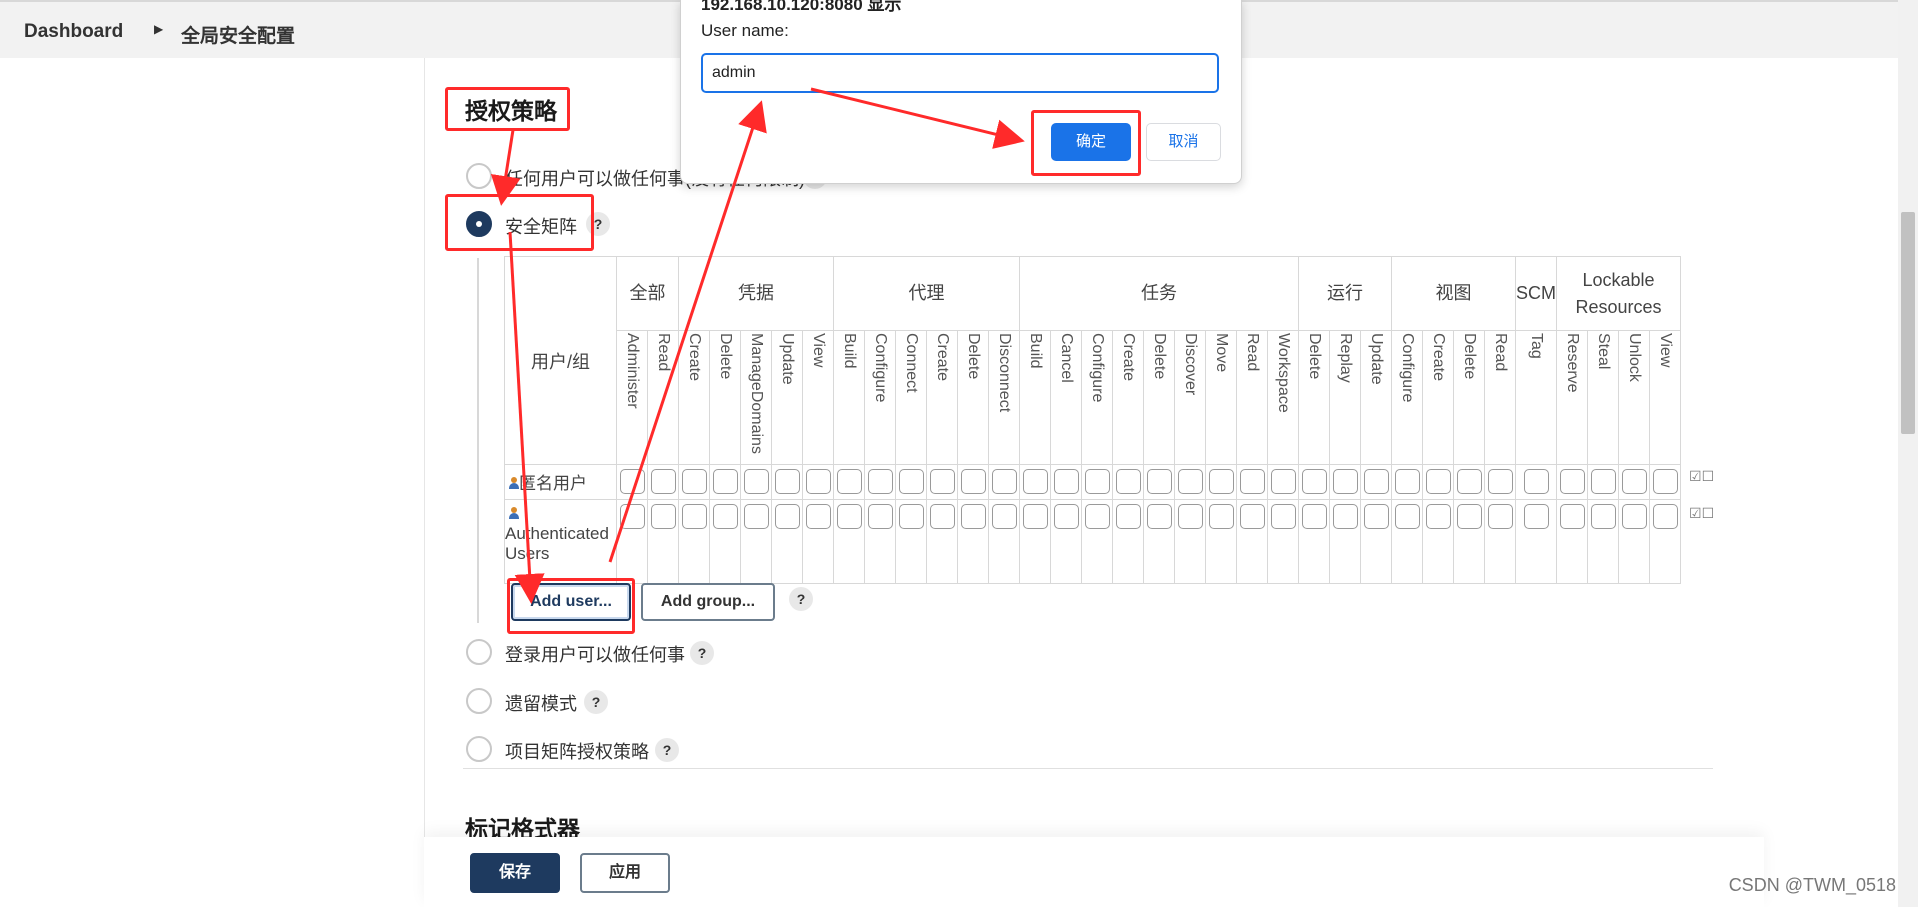 This screenshot has width=1918, height=907. I want to click on save-button: 保存, so click(515, 873).